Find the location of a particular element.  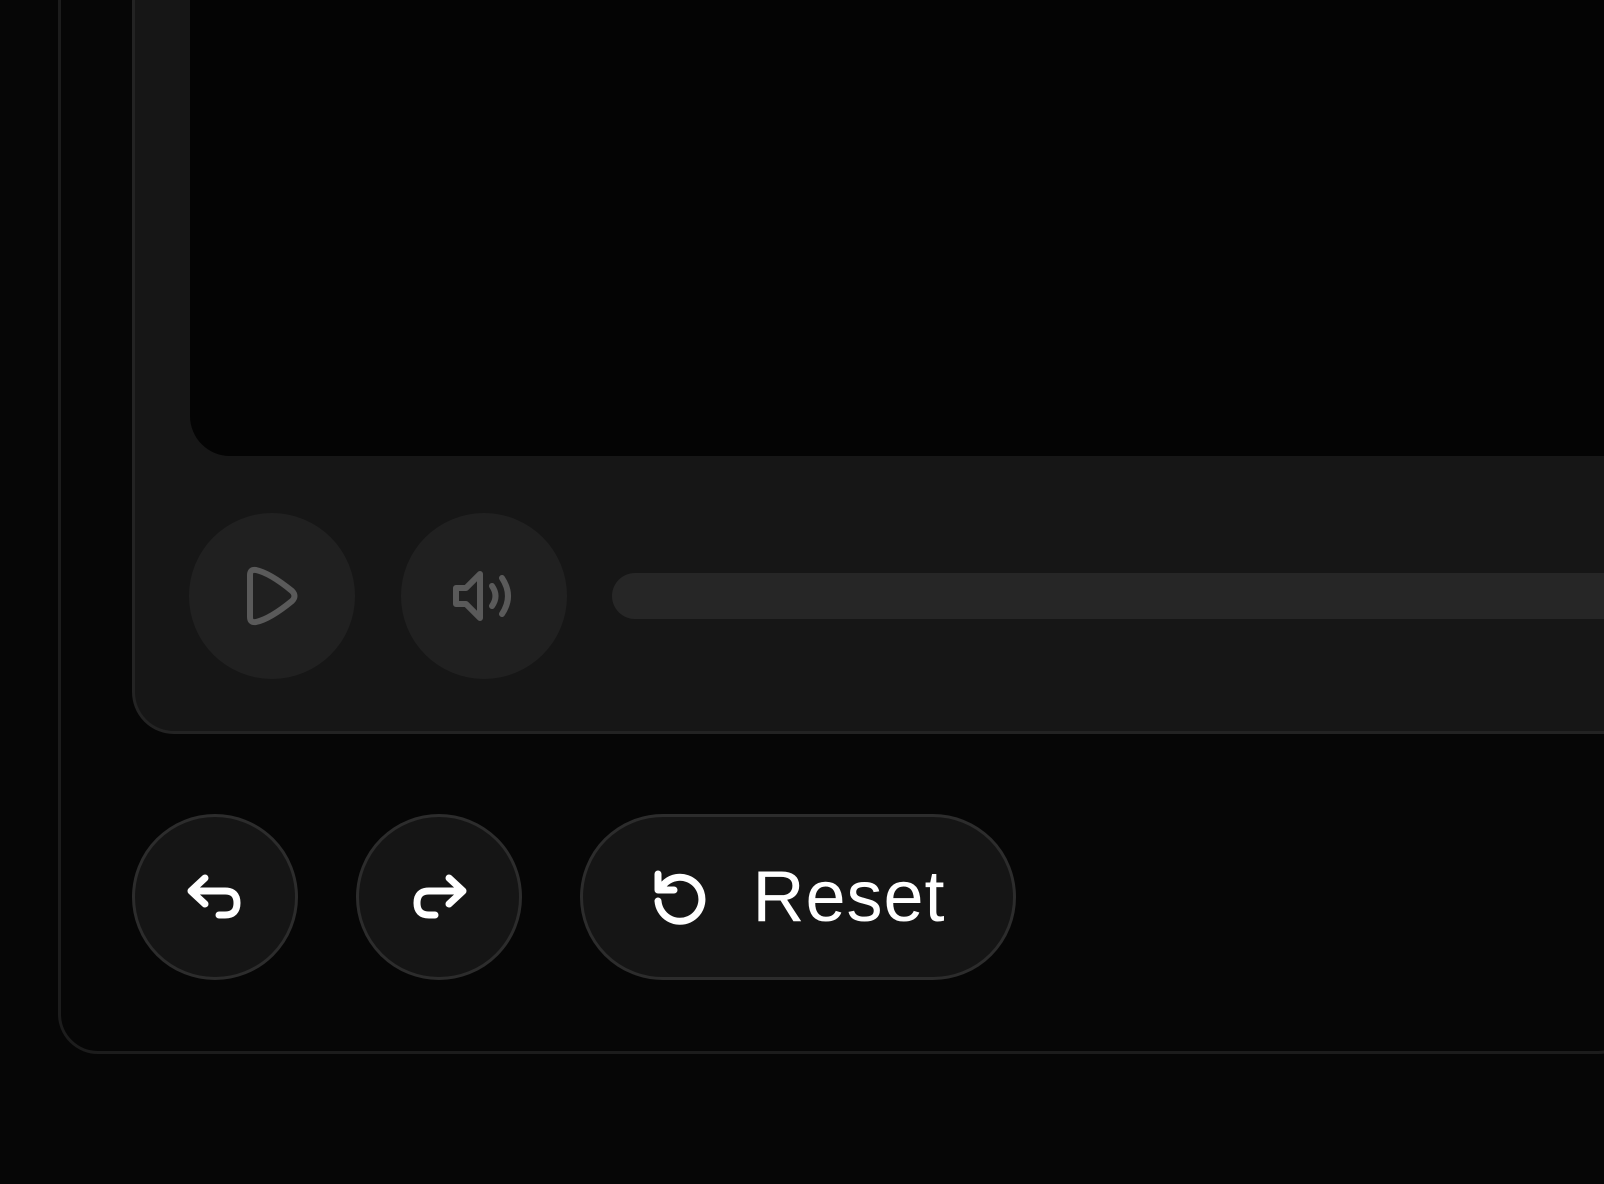

volume-button is located at coordinates (484, 596).